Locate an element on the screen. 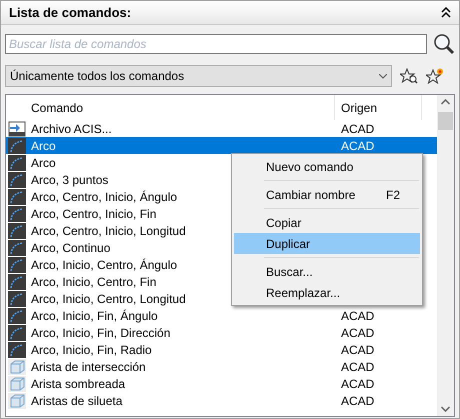 This screenshot has width=460, height=419. scroll-up-icon is located at coordinates (445, 102).